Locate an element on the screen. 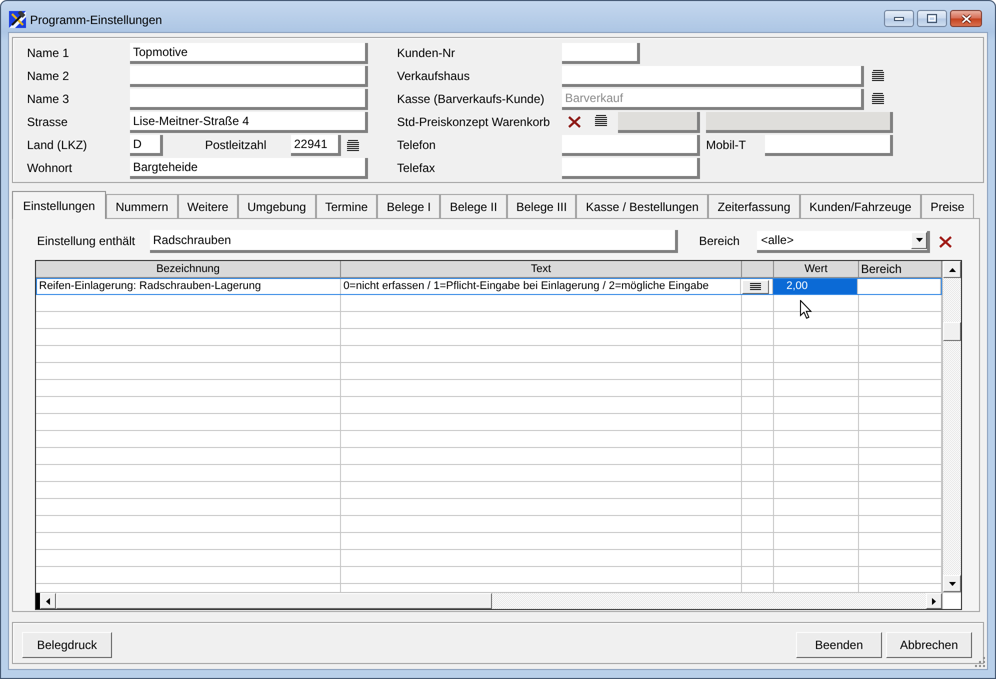 This screenshot has width=996, height=679. up-arrow-icon is located at coordinates (952, 270).